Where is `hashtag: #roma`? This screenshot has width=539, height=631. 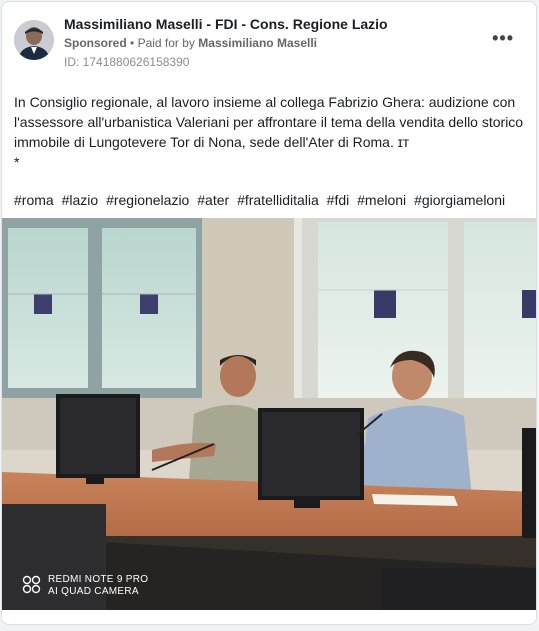
hashtag: #roma is located at coordinates (34, 200).